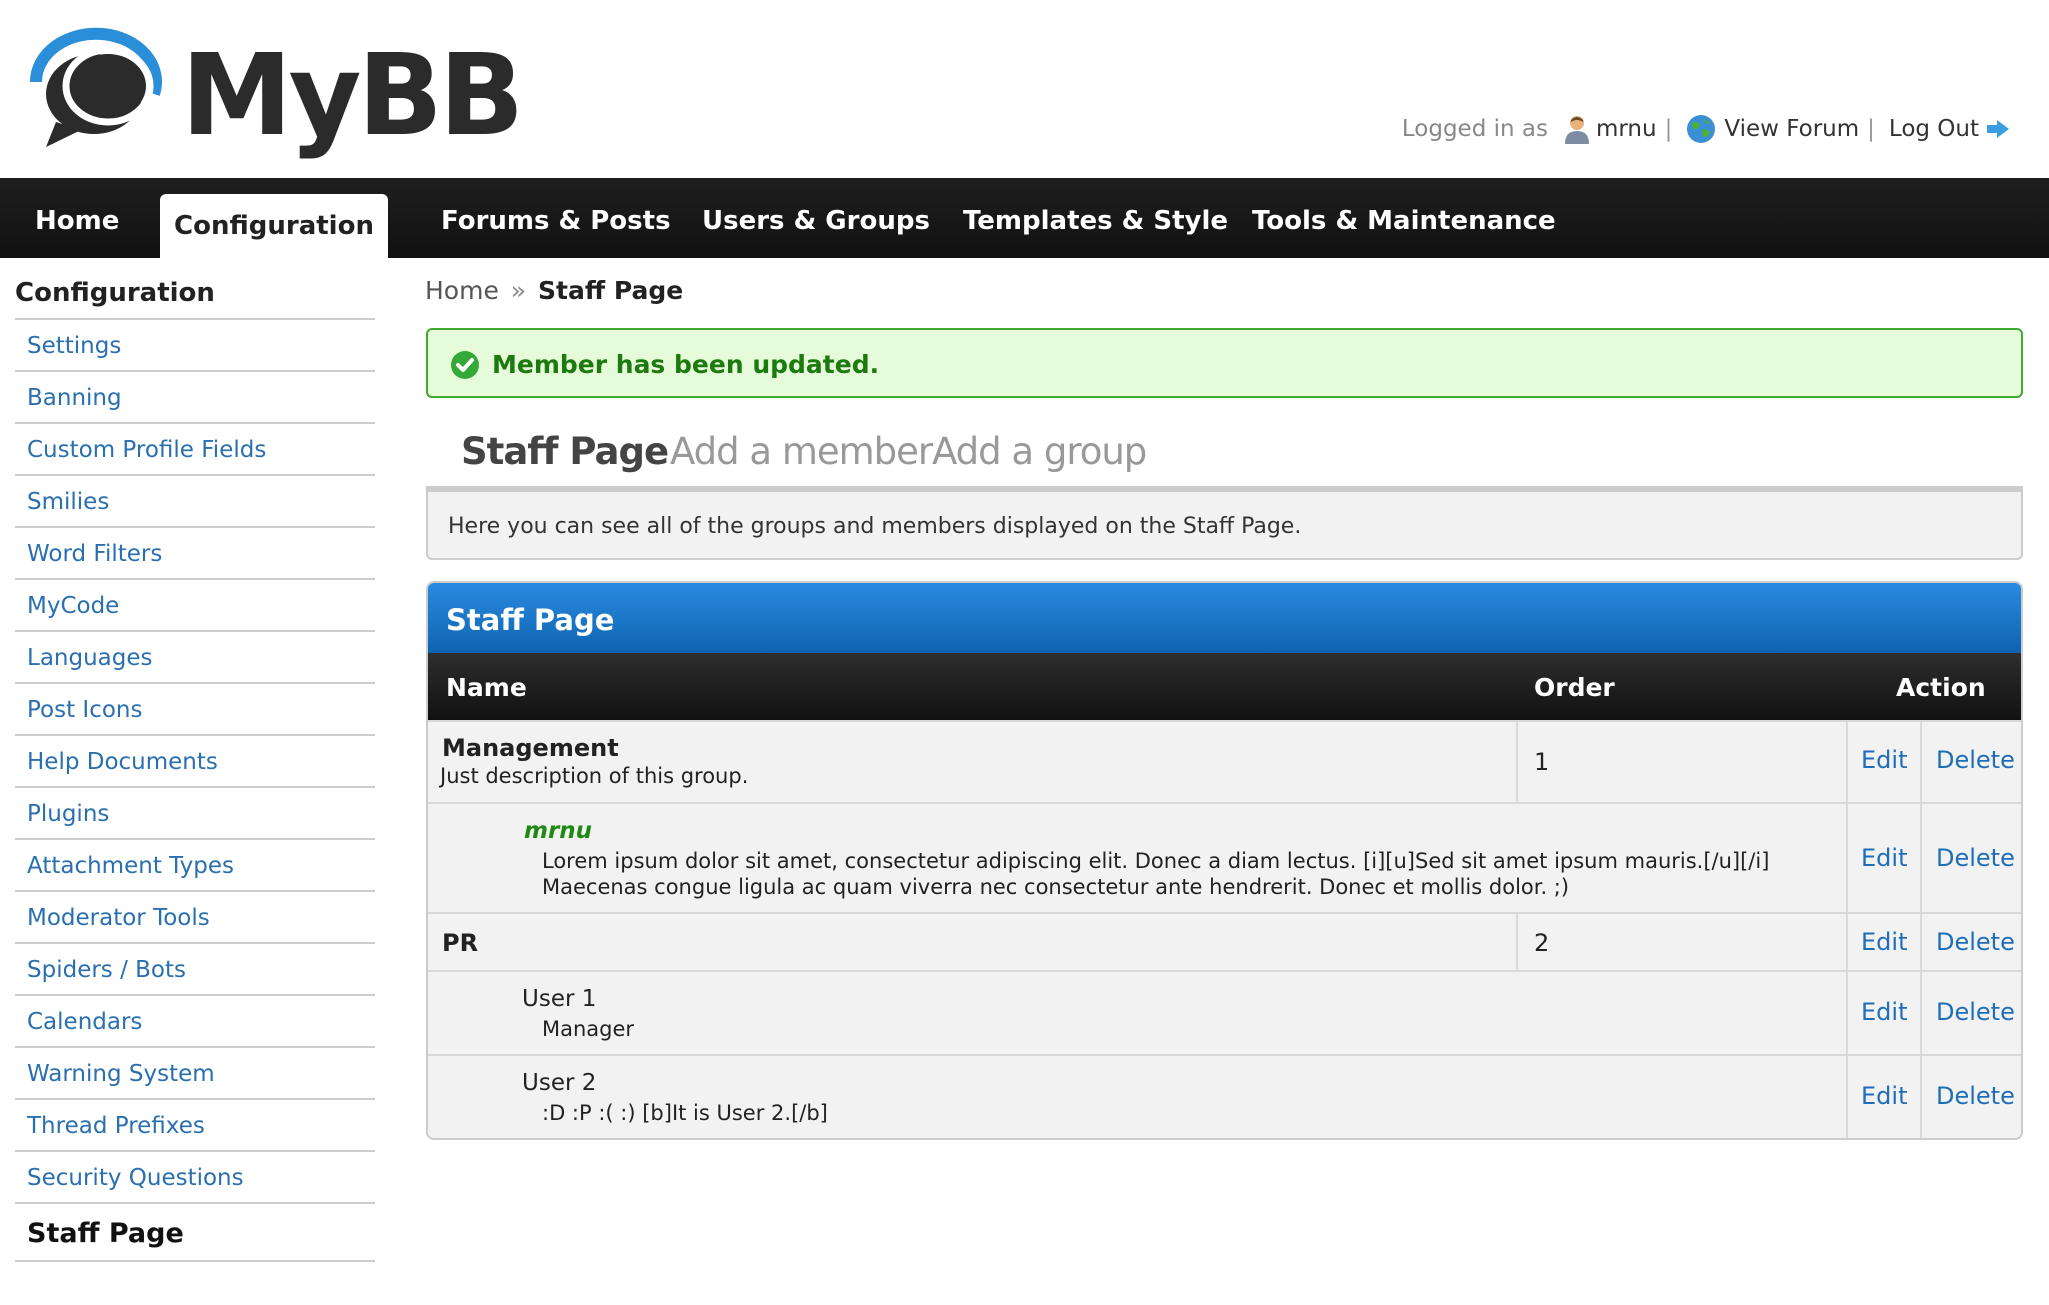 This screenshot has width=2049, height=1305. What do you see at coordinates (465, 365) in the screenshot?
I see `checkmark-circle-icon` at bounding box center [465, 365].